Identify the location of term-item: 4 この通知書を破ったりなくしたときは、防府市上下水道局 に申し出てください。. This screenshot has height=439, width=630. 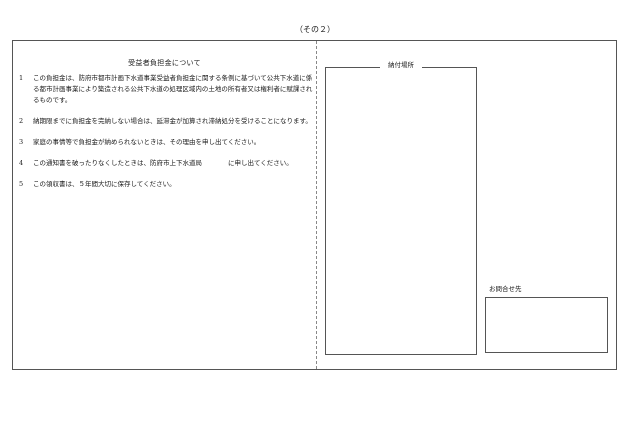
(167, 163).